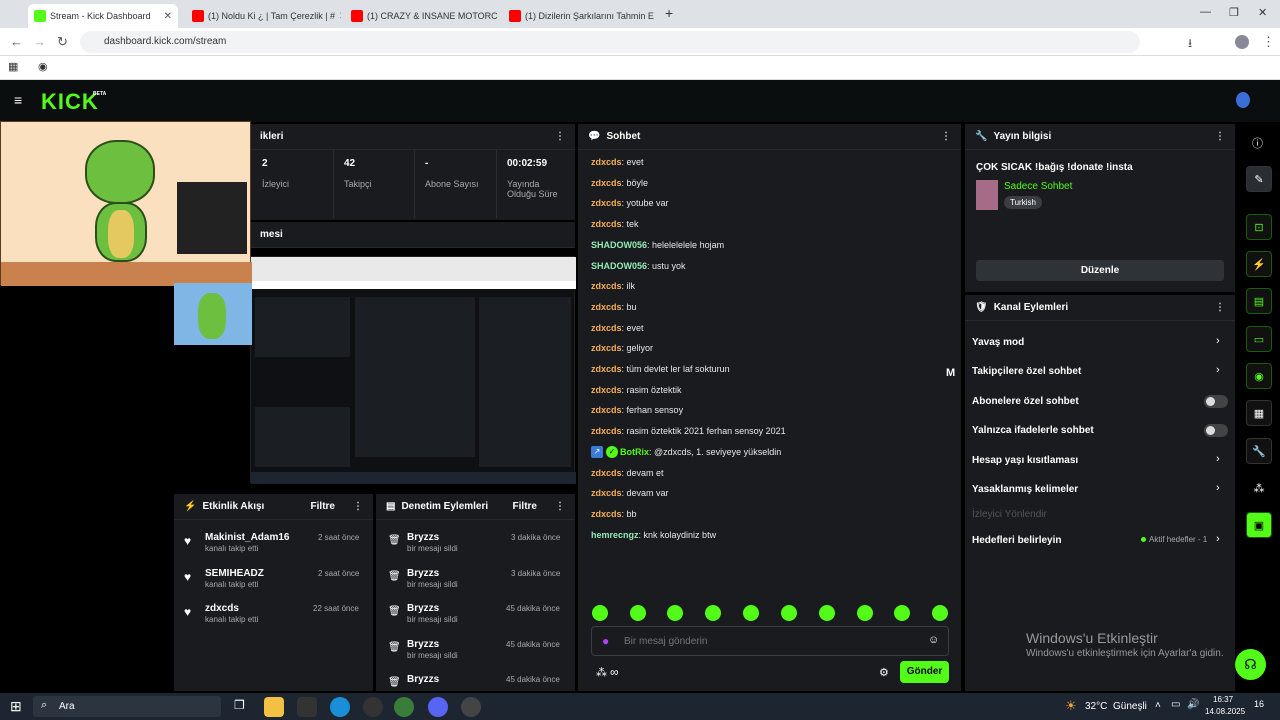  I want to click on file-explorer-icon, so click(274, 707).